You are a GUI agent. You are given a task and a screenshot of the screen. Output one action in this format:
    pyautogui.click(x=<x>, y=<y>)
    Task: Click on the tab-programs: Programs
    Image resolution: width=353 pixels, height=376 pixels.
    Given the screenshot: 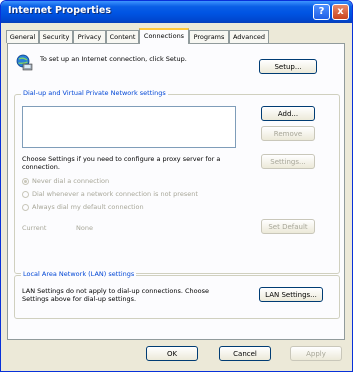 What is the action you would take?
    pyautogui.click(x=209, y=36)
    